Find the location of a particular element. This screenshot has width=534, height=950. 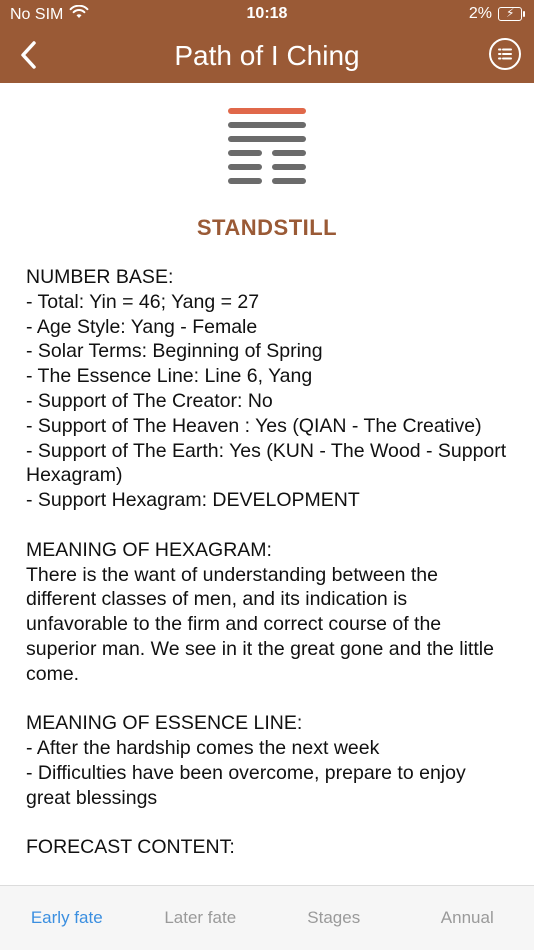

hexagram-symbol is located at coordinates (267, 150).